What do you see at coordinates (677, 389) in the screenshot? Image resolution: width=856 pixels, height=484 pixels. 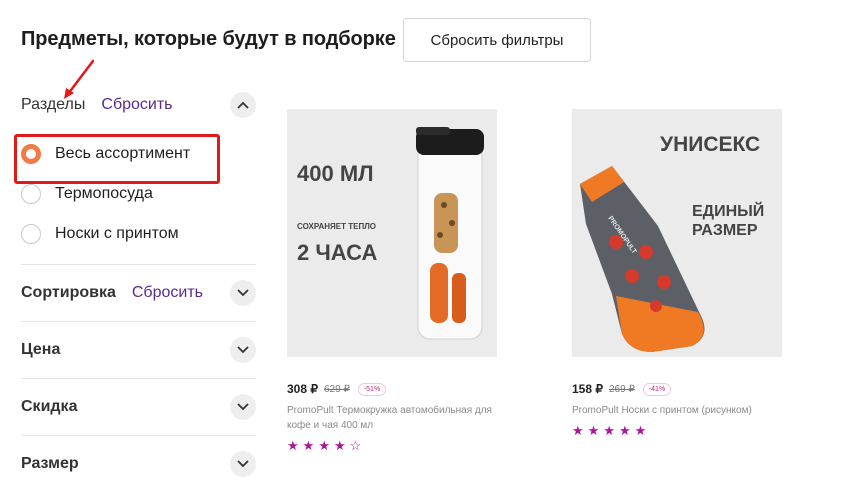 I see `price-row: 158 ₽ 269 ₽ -41%` at bounding box center [677, 389].